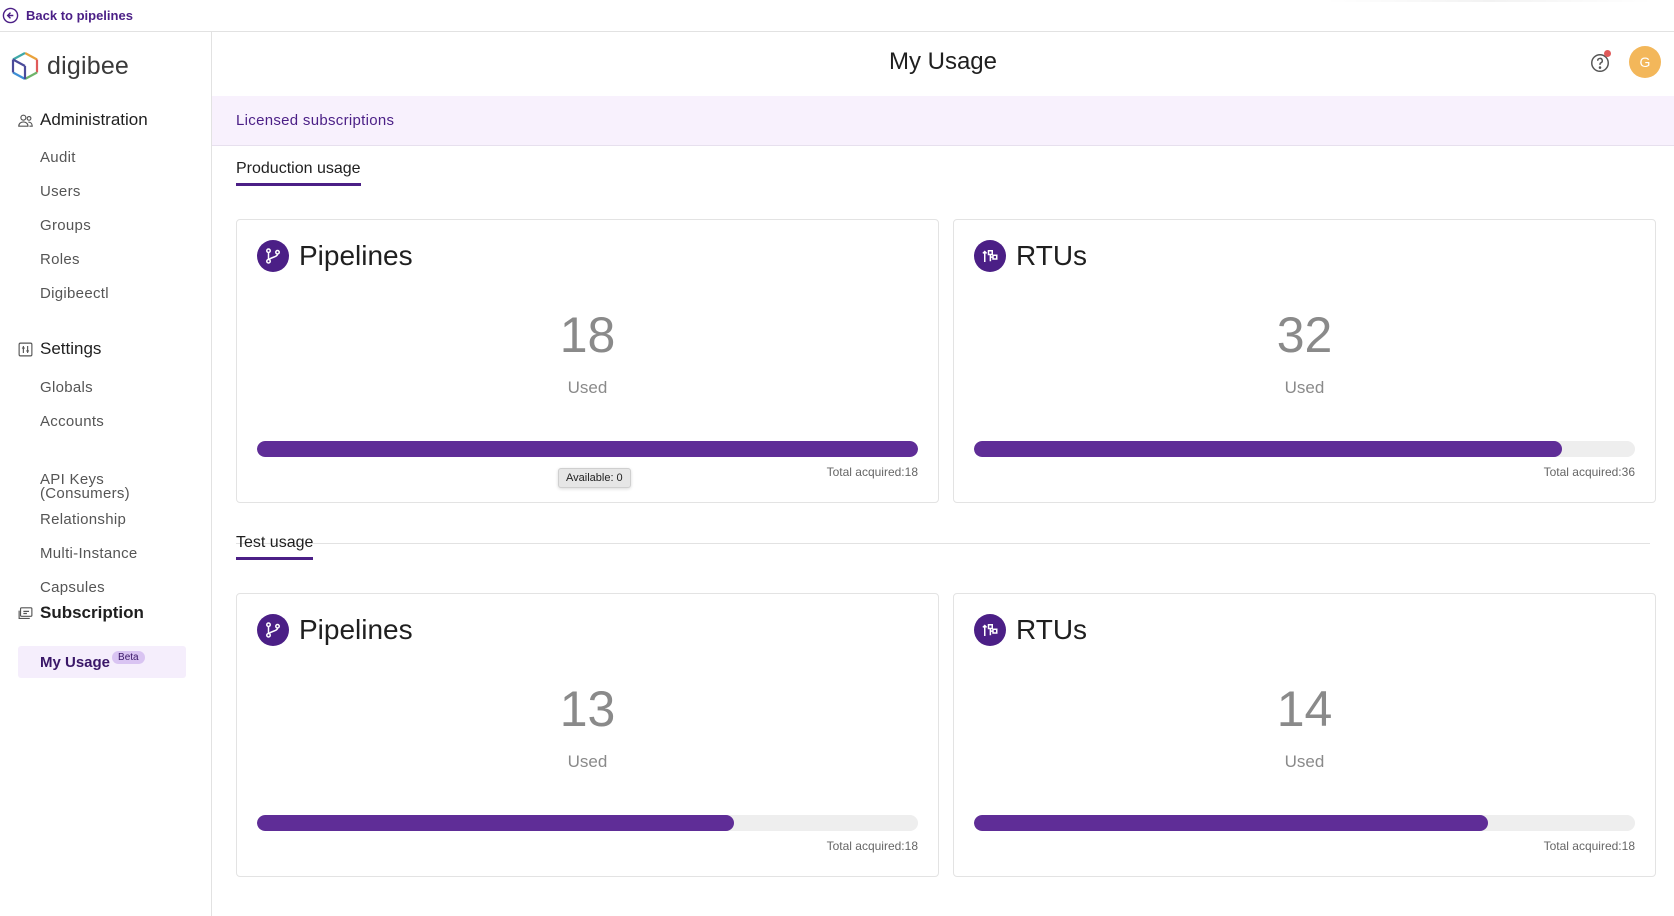 This screenshot has height=916, width=1674. What do you see at coordinates (298, 173) in the screenshot?
I see `tab-production-usage: Production usage` at bounding box center [298, 173].